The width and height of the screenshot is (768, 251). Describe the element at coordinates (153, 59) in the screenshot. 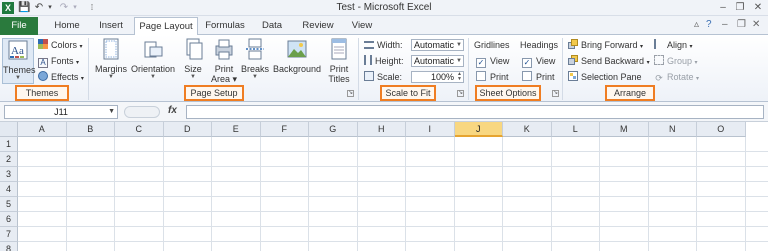

I see `orientation-button: Orientation ▼` at that location.